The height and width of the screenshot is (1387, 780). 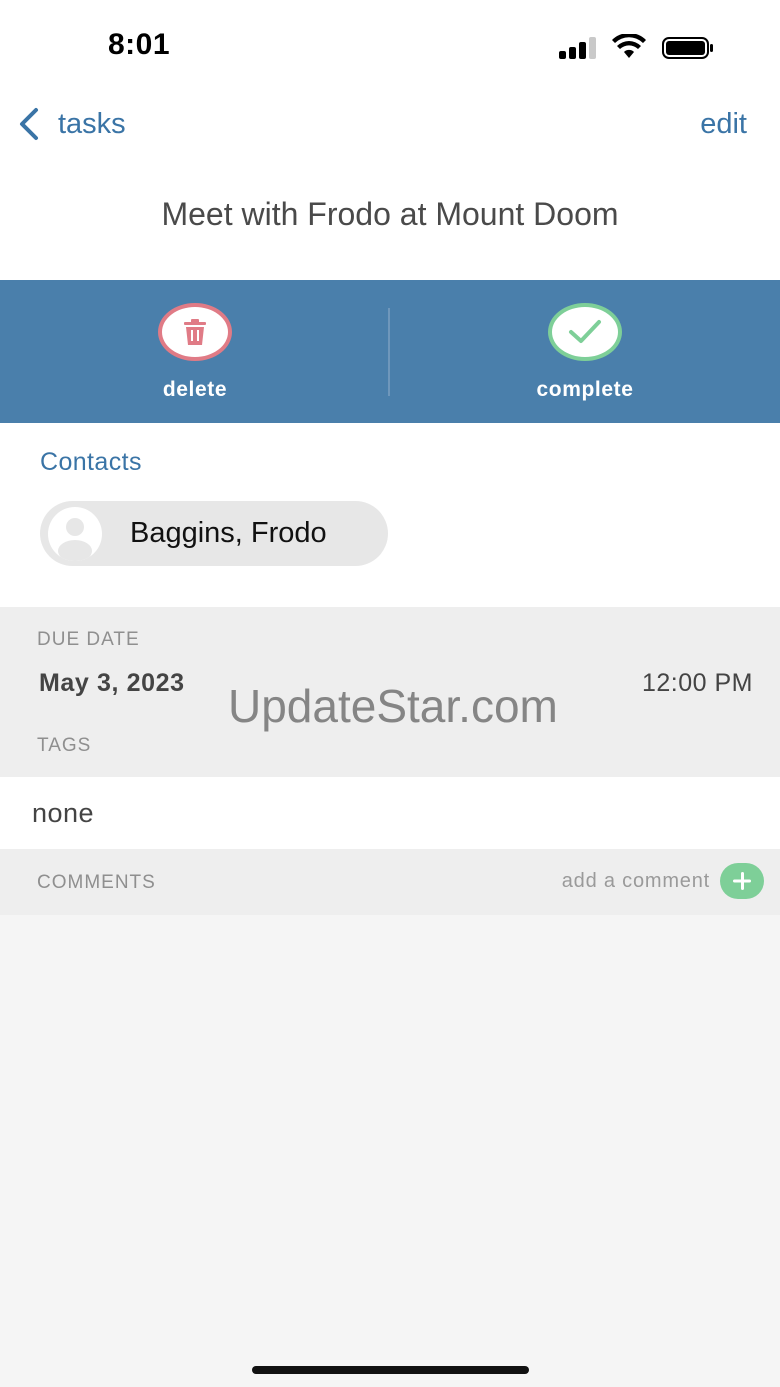 I want to click on wifi-icon, so click(x=629, y=46).